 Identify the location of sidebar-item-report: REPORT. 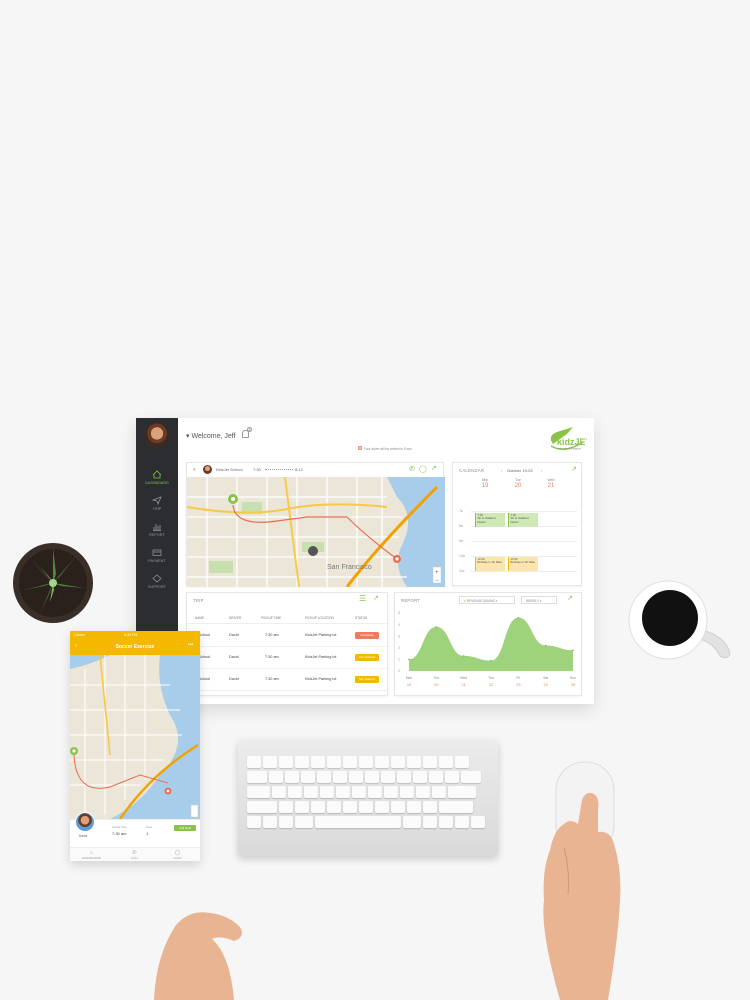
(157, 529).